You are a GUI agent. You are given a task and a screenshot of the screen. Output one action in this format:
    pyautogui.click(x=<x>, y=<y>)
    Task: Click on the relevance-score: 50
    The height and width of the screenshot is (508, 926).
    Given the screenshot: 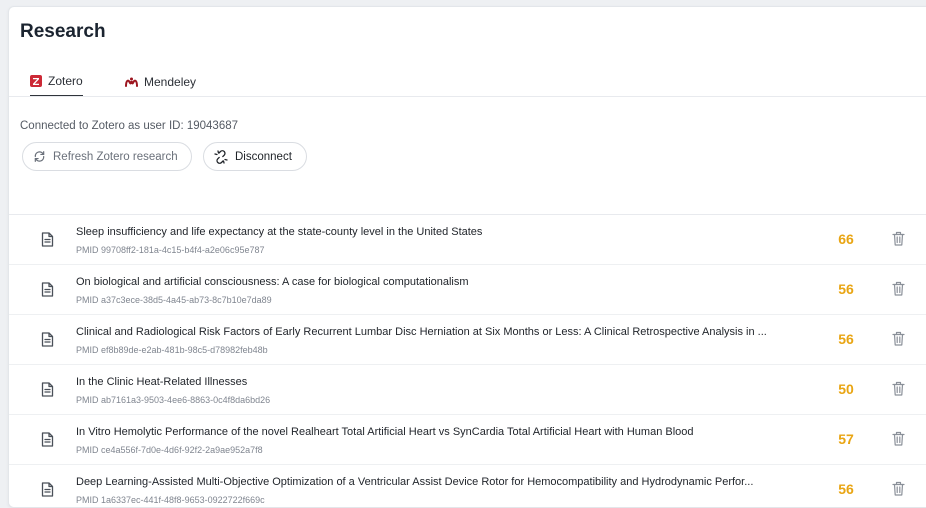 What is the action you would take?
    pyautogui.click(x=846, y=389)
    